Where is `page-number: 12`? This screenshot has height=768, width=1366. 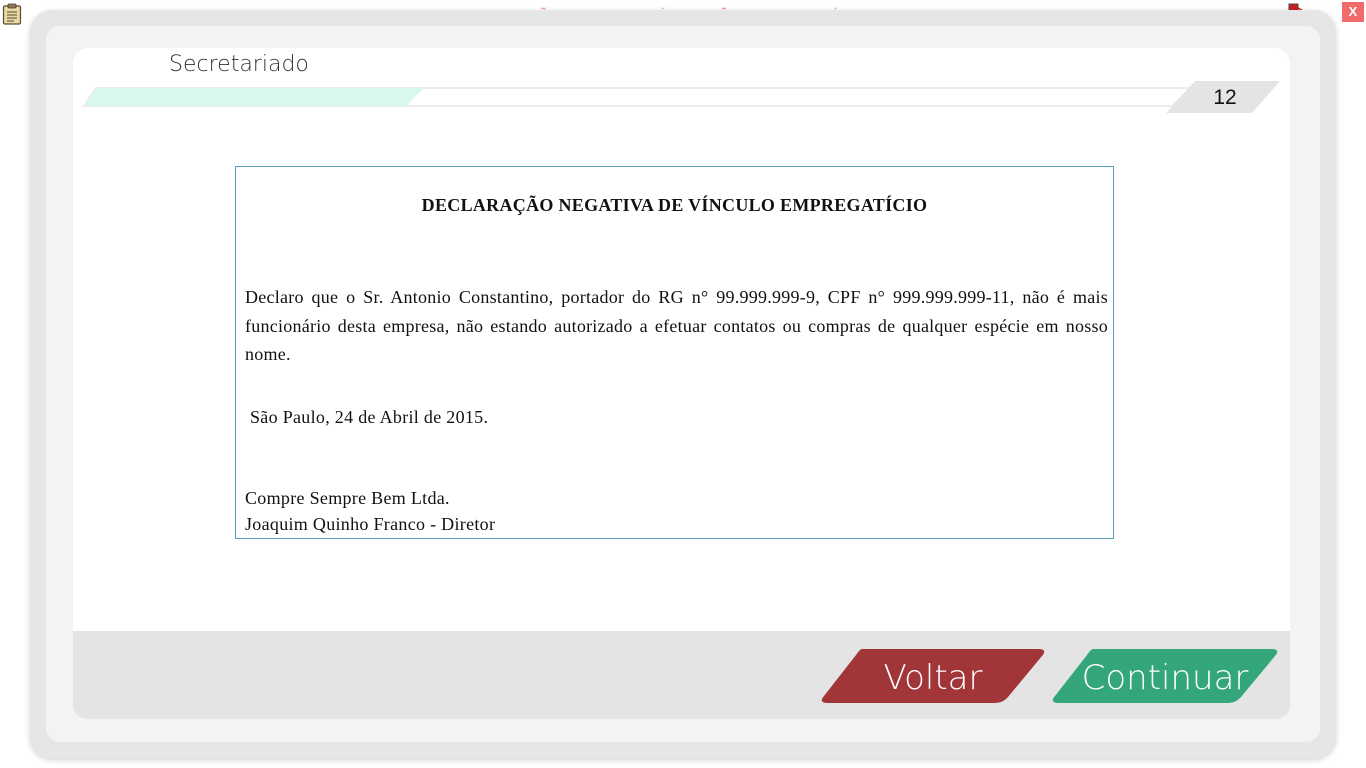 page-number: 12 is located at coordinates (1225, 97).